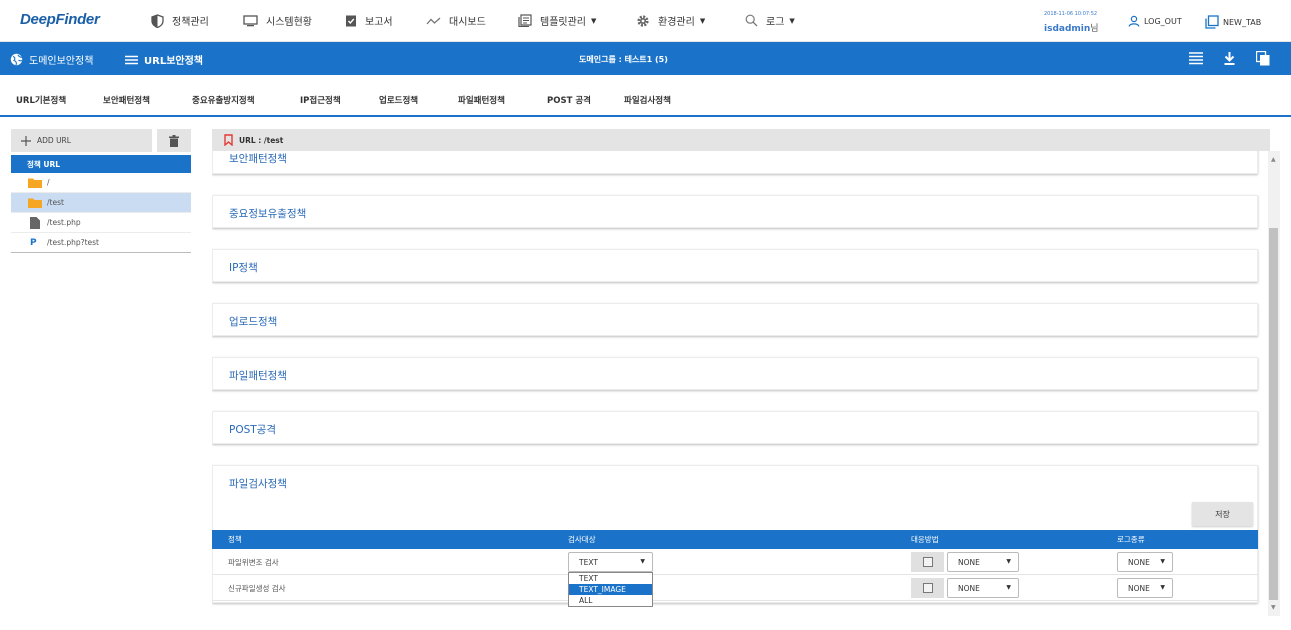 This screenshot has width=1291, height=630. What do you see at coordinates (525, 20) in the screenshot?
I see `template-icon` at bounding box center [525, 20].